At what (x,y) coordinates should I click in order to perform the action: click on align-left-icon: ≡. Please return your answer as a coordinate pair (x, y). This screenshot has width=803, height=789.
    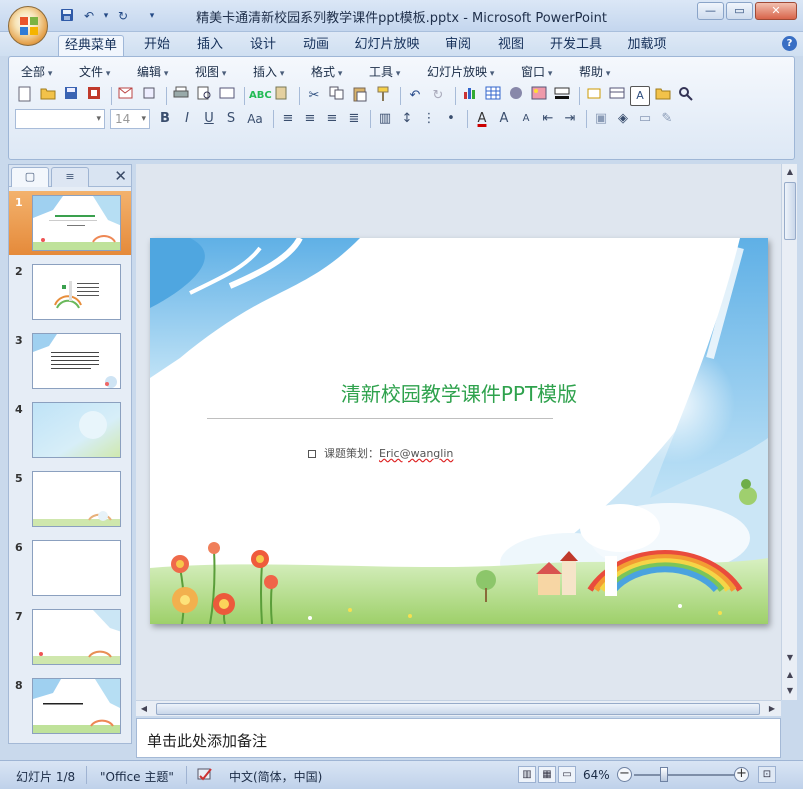
    Looking at the image, I should click on (288, 119).